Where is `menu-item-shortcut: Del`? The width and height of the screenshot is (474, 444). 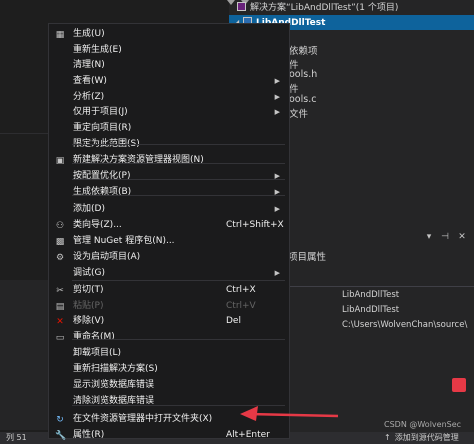
menu-item-shortcut: Del is located at coordinates (233, 321).